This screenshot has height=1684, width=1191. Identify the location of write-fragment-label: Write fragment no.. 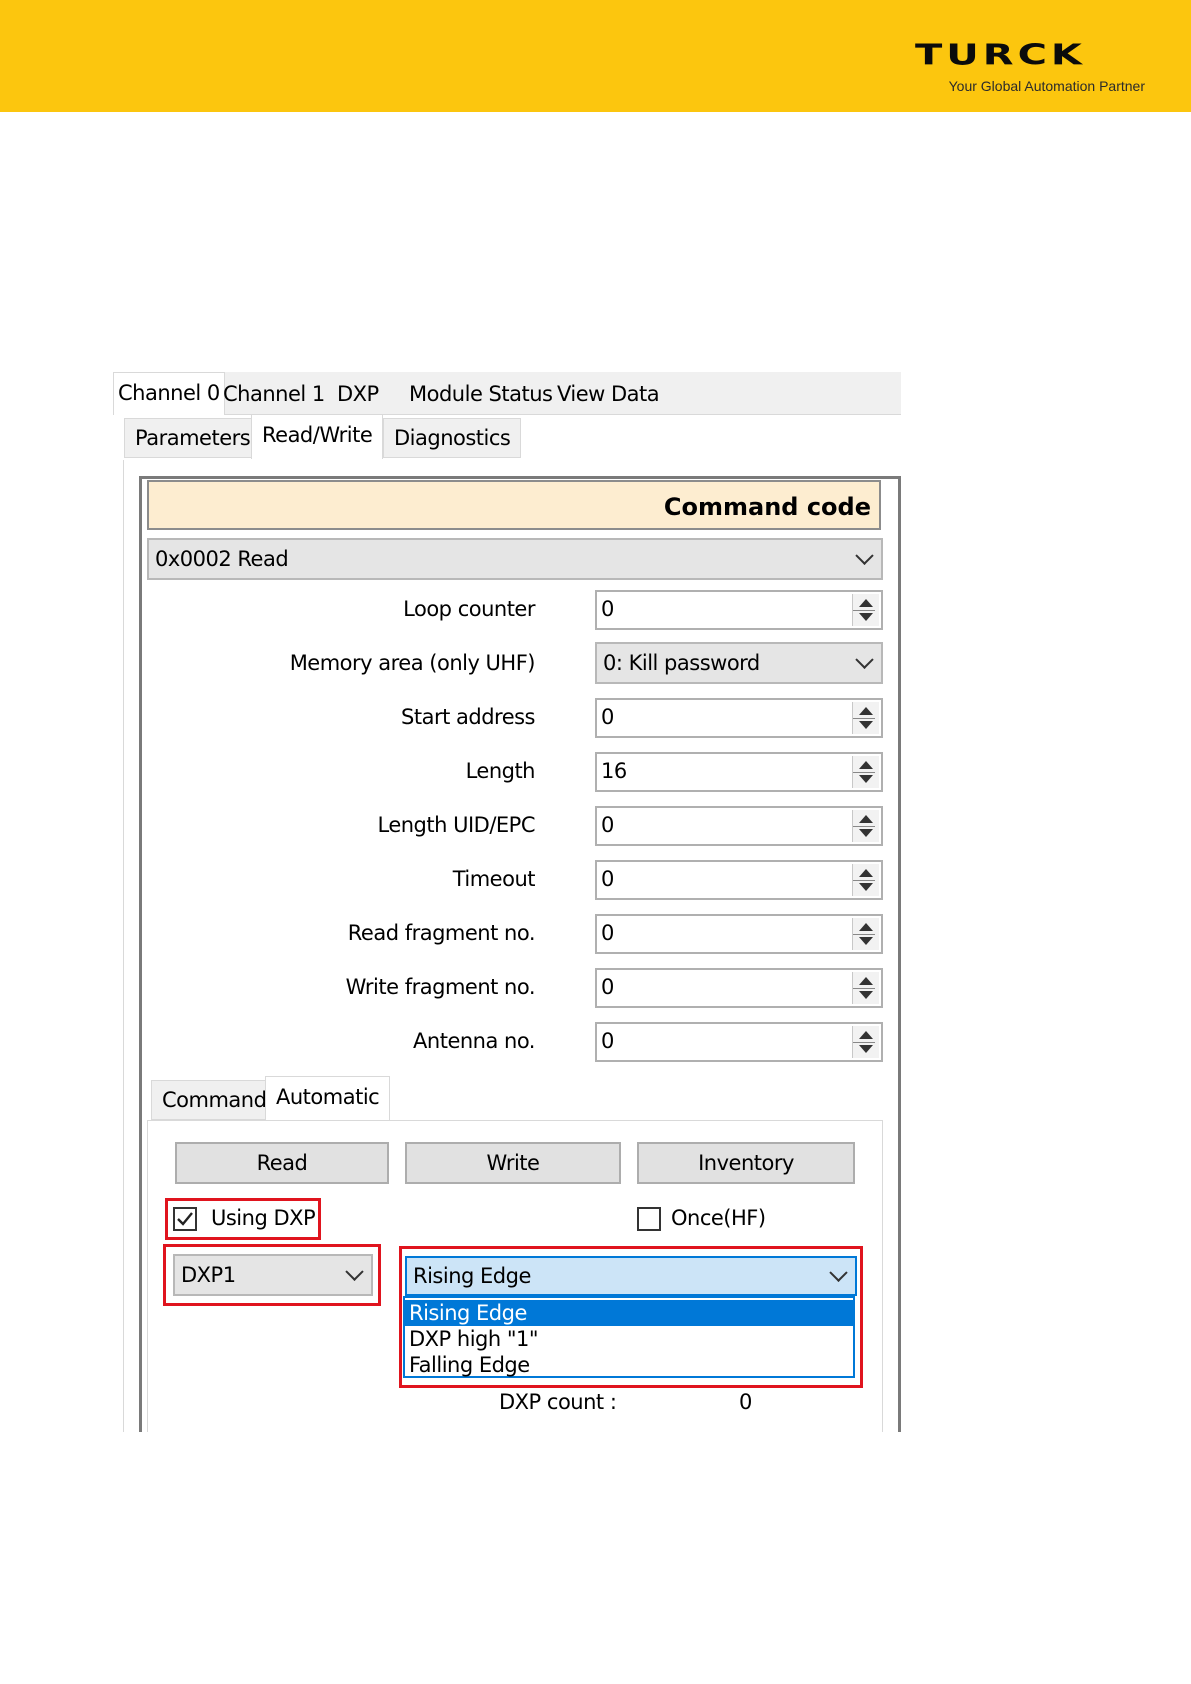
(440, 987).